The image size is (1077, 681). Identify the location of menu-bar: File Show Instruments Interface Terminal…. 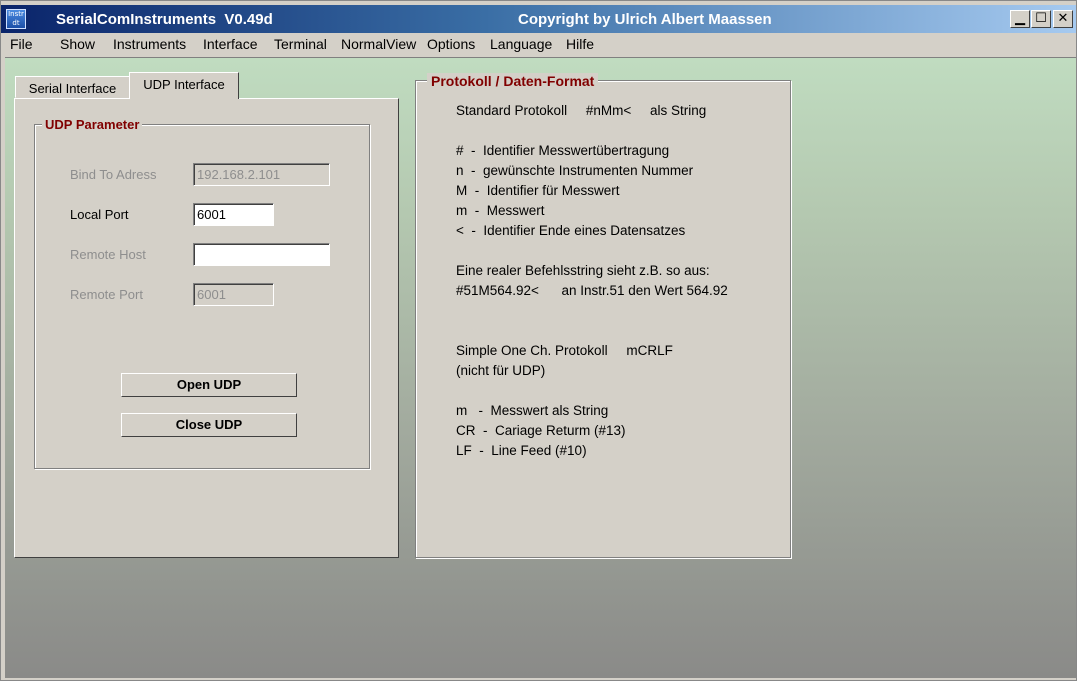
(538, 45).